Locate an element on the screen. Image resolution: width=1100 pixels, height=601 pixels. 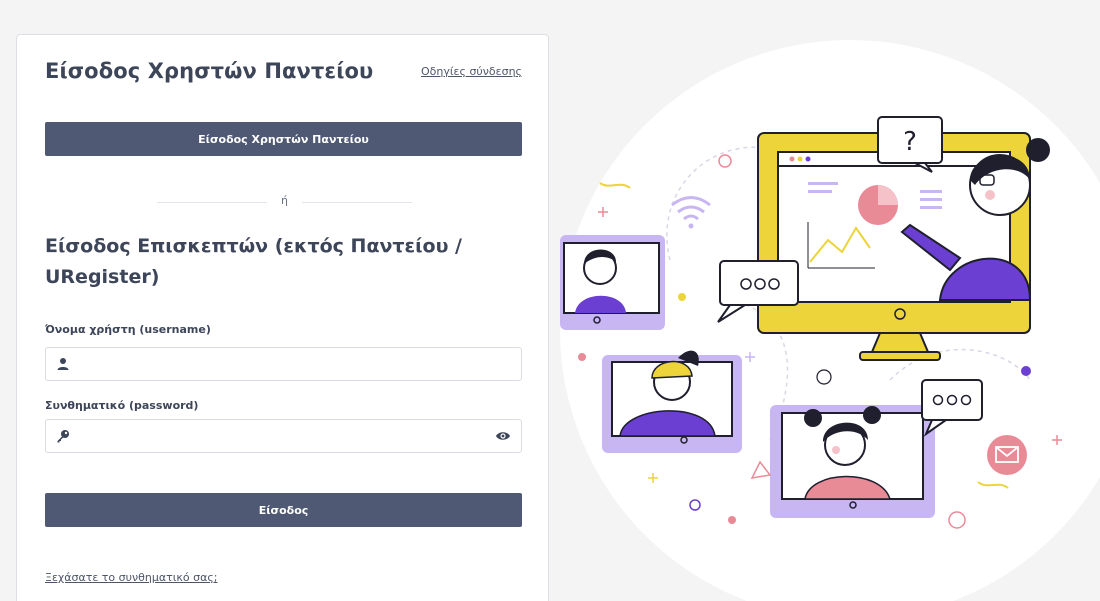
username-field-wrapper is located at coordinates (283, 364).